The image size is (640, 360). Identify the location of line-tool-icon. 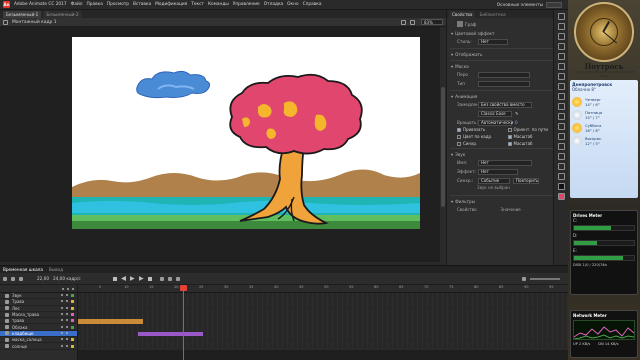
(561, 76).